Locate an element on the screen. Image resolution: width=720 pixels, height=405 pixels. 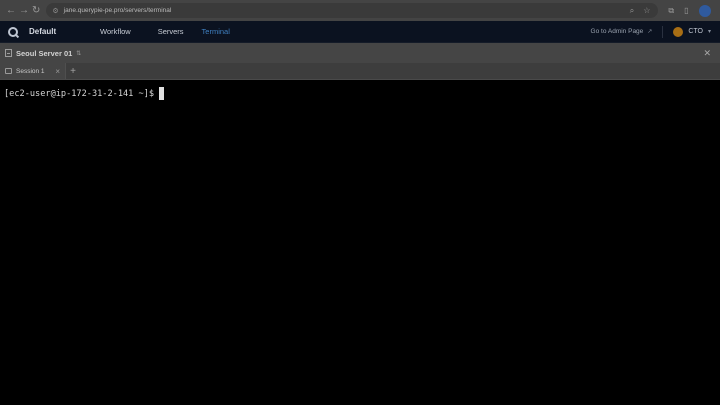
forward-icon: → is located at coordinates (24, 11).